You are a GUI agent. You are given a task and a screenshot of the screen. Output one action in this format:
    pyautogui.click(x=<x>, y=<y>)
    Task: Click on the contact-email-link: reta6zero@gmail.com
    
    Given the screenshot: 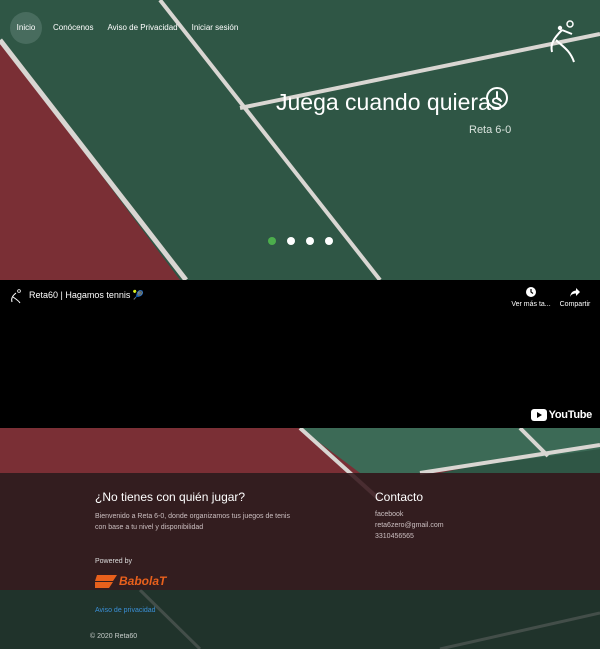 What is the action you would take?
    pyautogui.click(x=409, y=525)
    